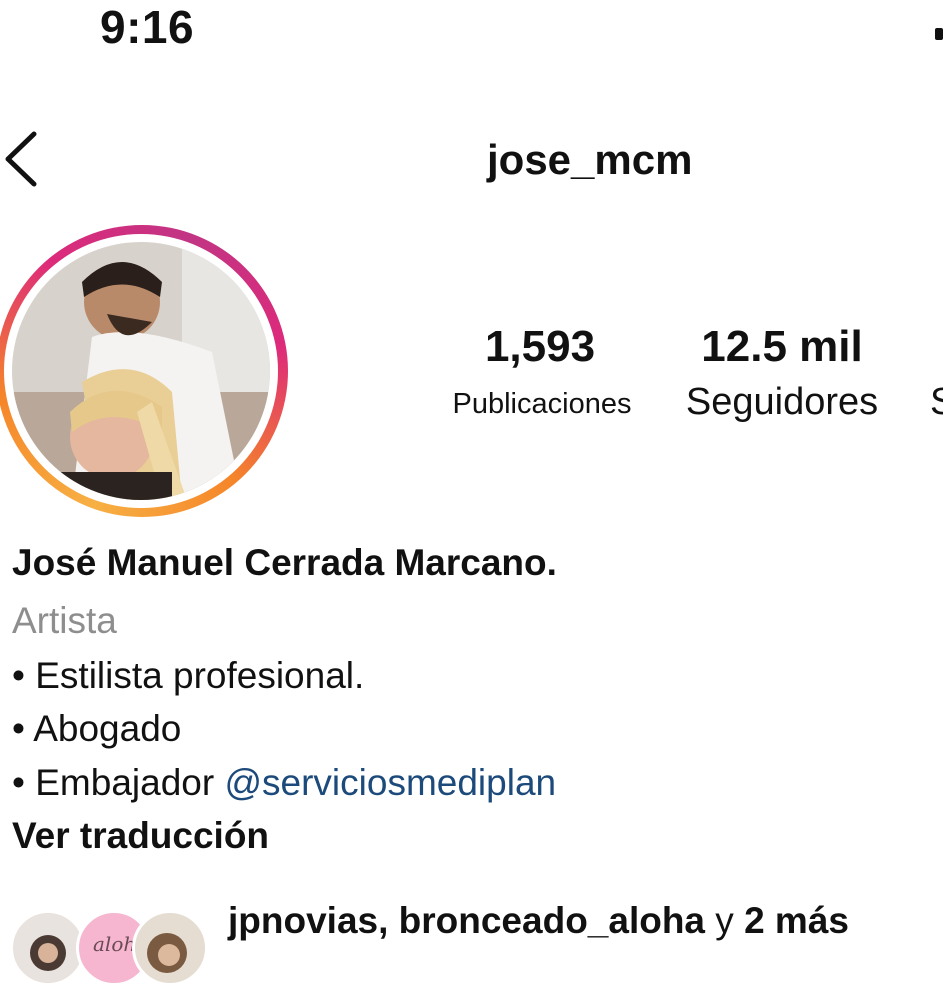 The image size is (943, 986). What do you see at coordinates (782, 402) in the screenshot?
I see `followers-label: Seguidores` at bounding box center [782, 402].